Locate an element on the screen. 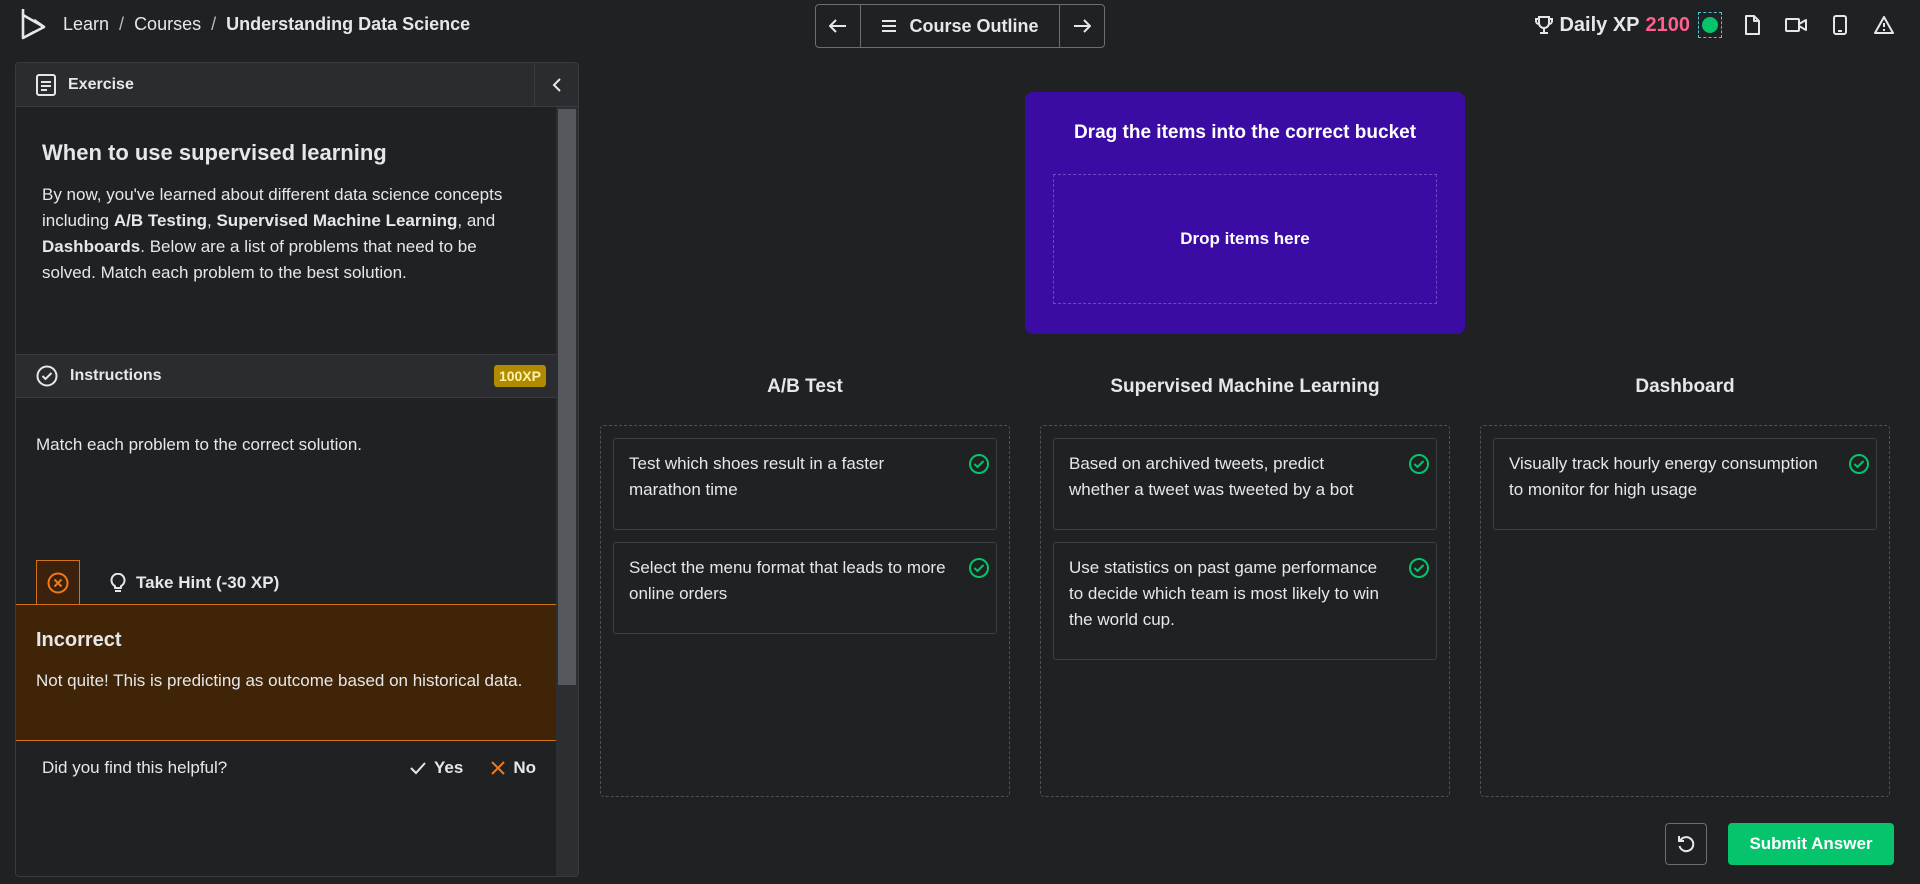 This screenshot has height=884, width=1920. daily-xp-value: 2100 is located at coordinates (1668, 24).